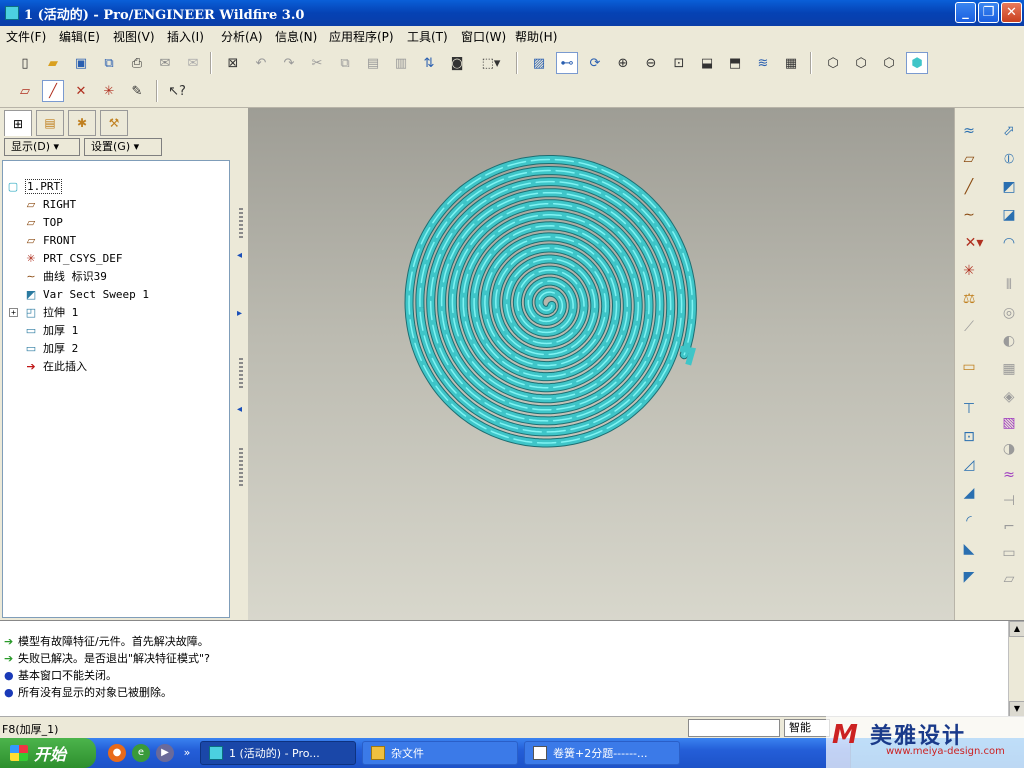 The height and width of the screenshot is (768, 1024). I want to click on hidden-line-icon: ⬡, so click(861, 63).